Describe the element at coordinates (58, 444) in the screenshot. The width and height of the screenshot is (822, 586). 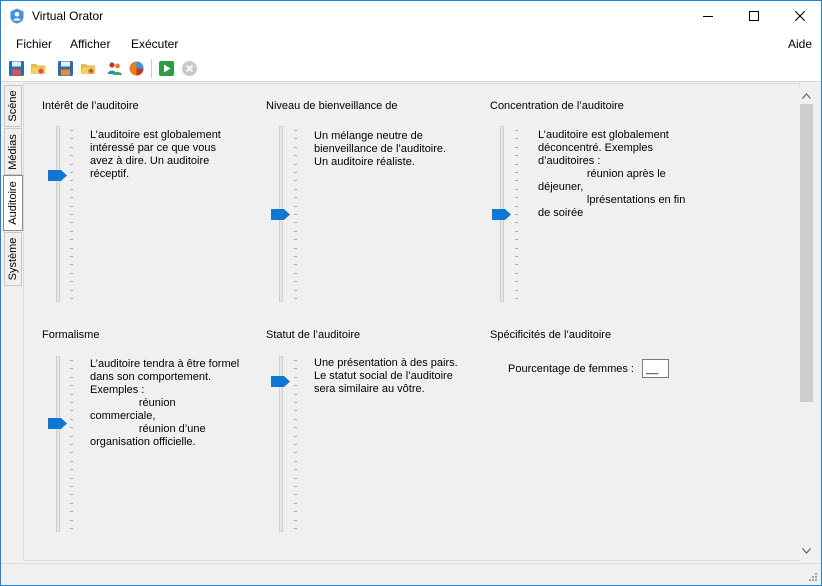
I see `formalism-slider-track` at that location.